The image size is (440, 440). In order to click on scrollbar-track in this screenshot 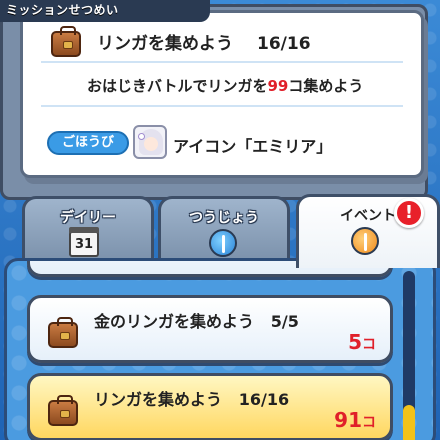, I will do `click(409, 355)`.